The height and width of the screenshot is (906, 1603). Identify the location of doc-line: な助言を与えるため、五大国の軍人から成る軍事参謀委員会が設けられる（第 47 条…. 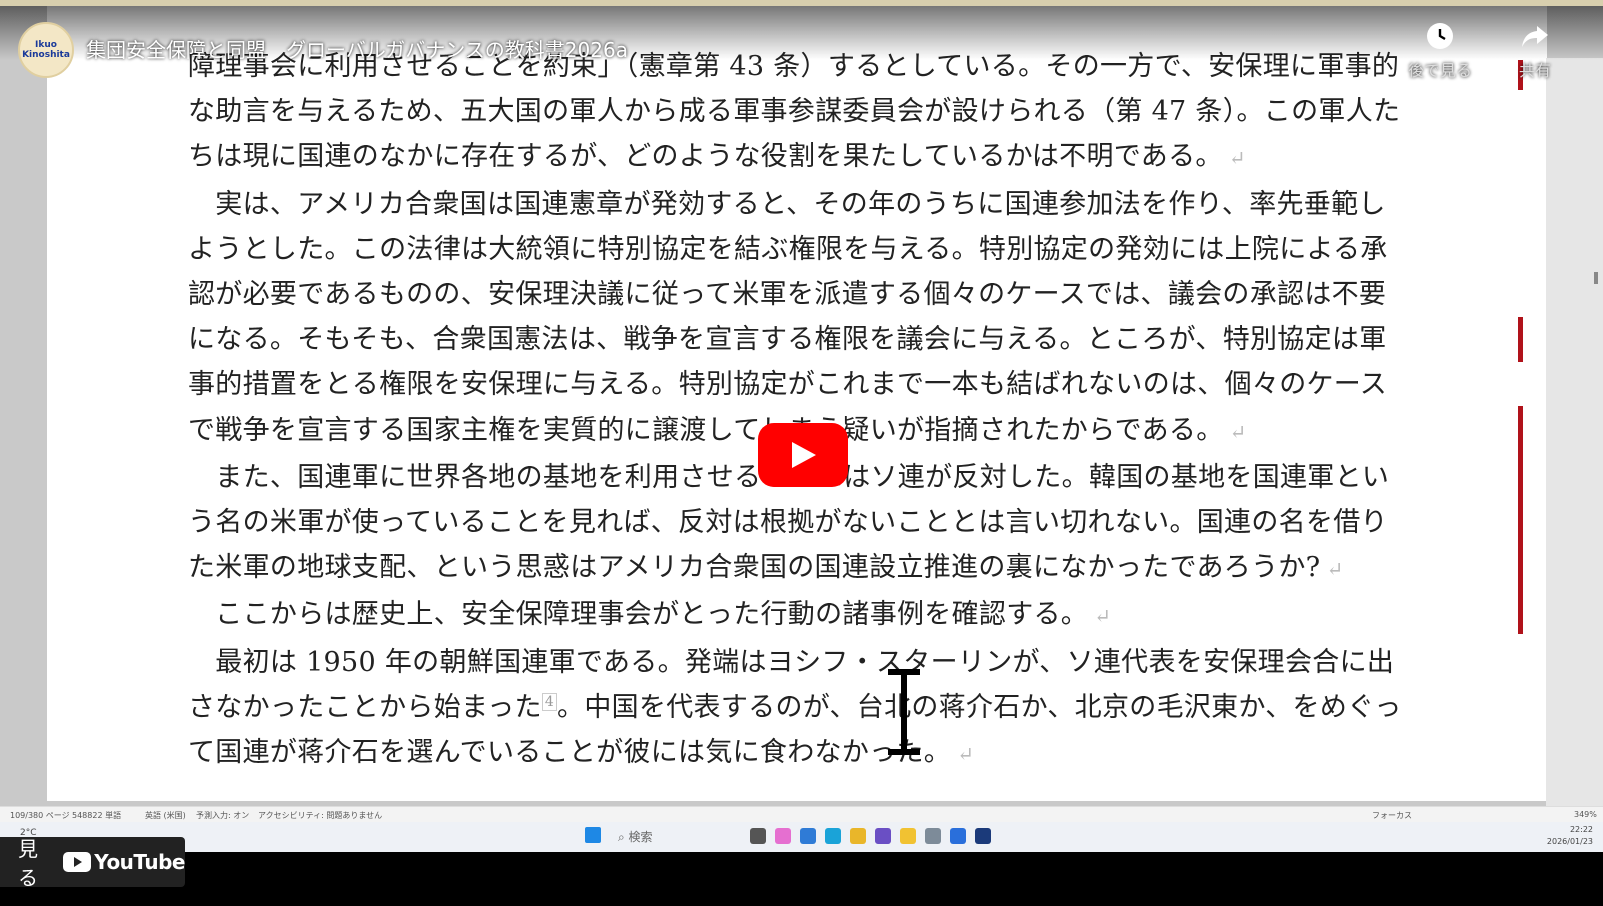
(794, 112).